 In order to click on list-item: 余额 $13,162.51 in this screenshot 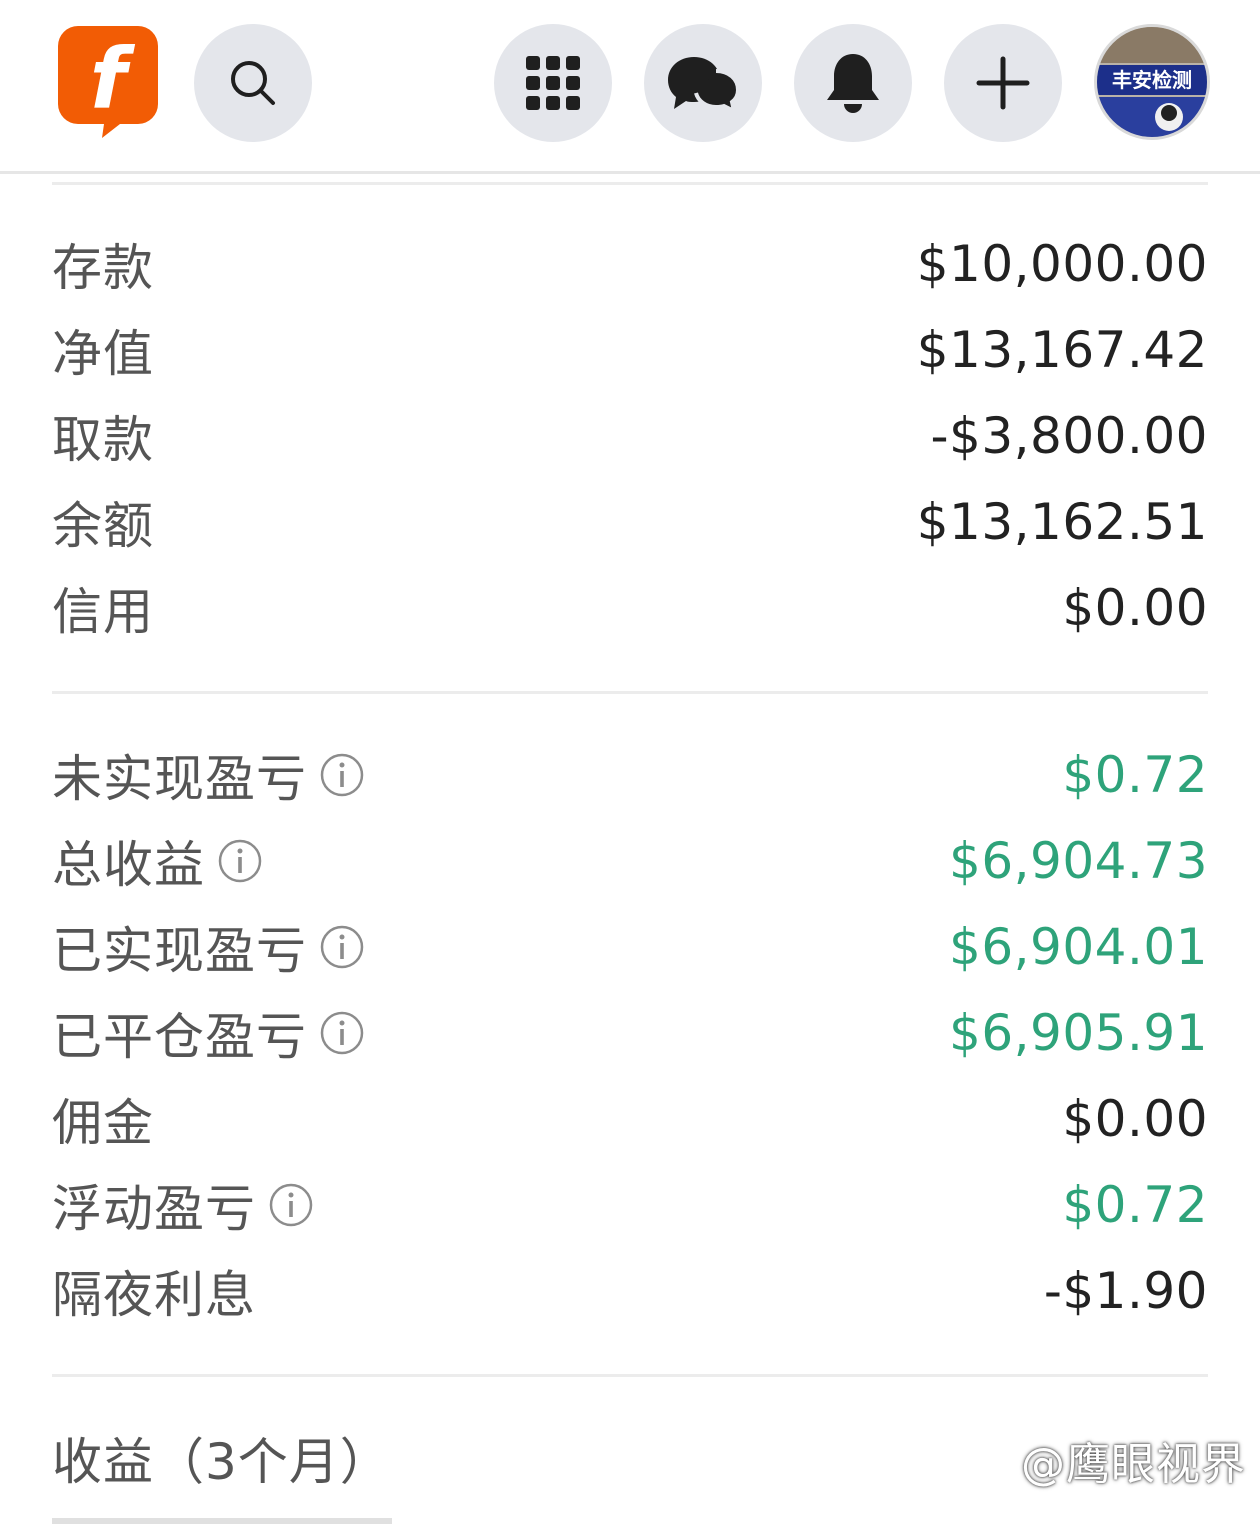, I will do `click(630, 522)`.